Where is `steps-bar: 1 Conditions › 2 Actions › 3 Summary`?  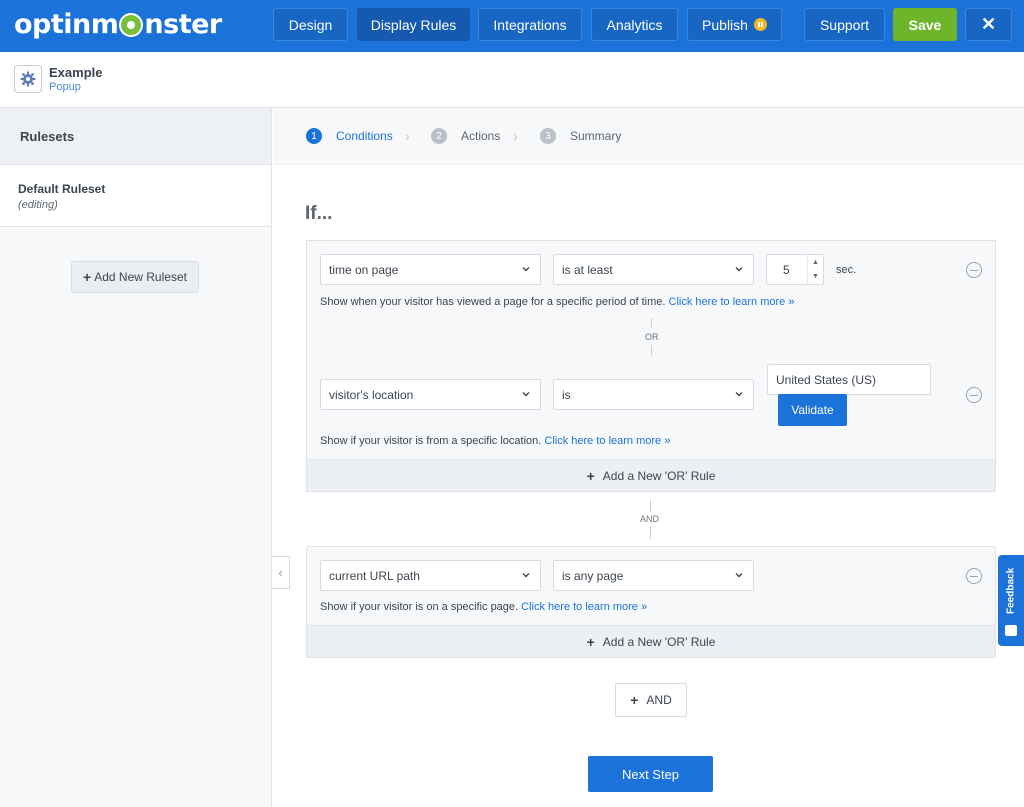
steps-bar: 1 Conditions › 2 Actions › 3 Summary is located at coordinates (648, 136).